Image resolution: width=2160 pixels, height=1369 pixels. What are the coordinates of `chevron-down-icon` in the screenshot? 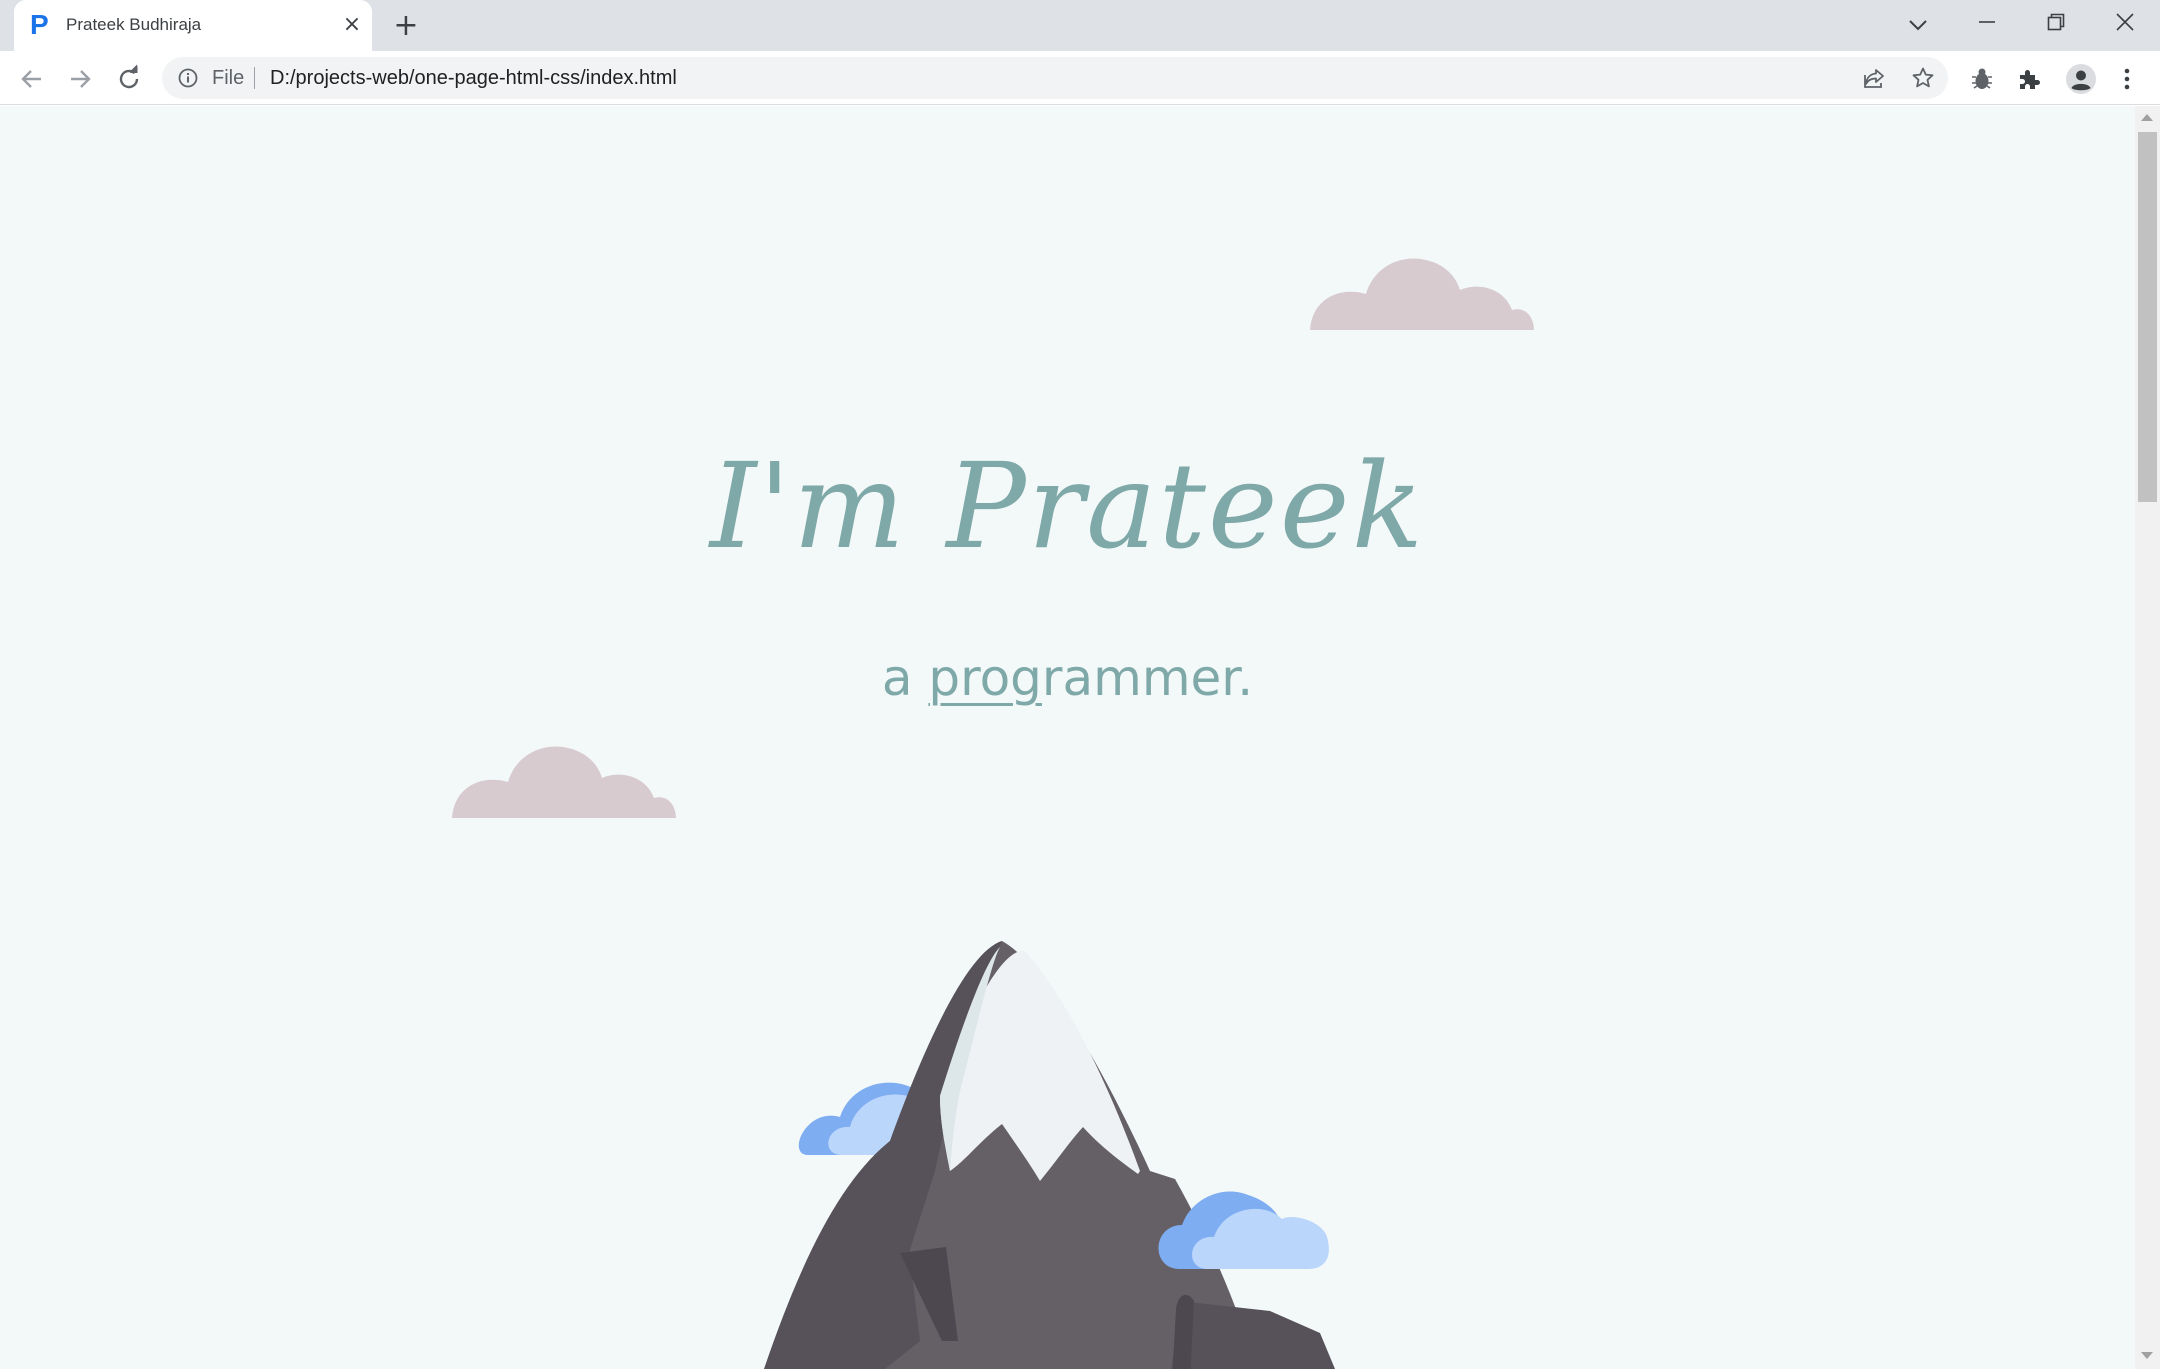 It's located at (1918, 25).